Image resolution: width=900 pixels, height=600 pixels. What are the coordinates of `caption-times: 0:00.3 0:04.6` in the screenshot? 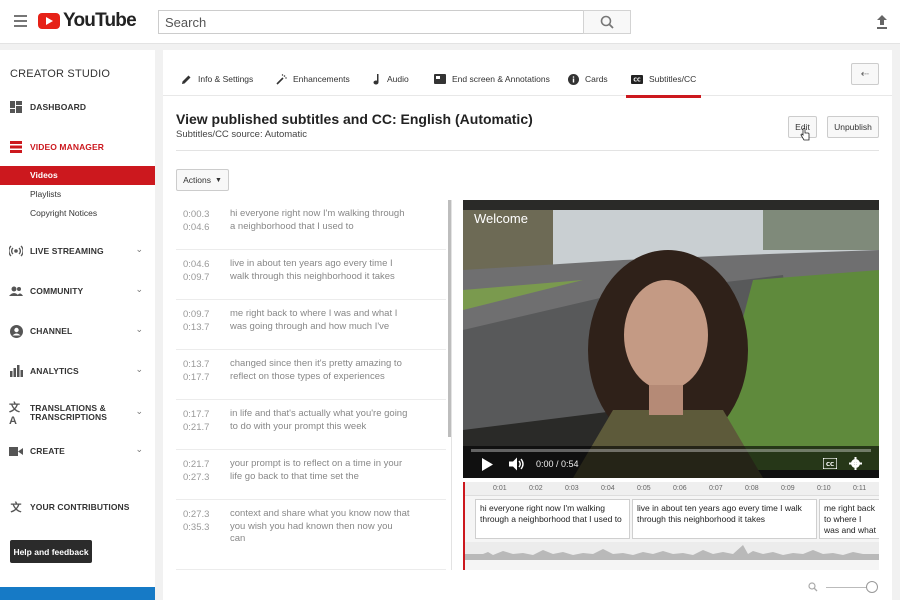 It's located at (196, 221).